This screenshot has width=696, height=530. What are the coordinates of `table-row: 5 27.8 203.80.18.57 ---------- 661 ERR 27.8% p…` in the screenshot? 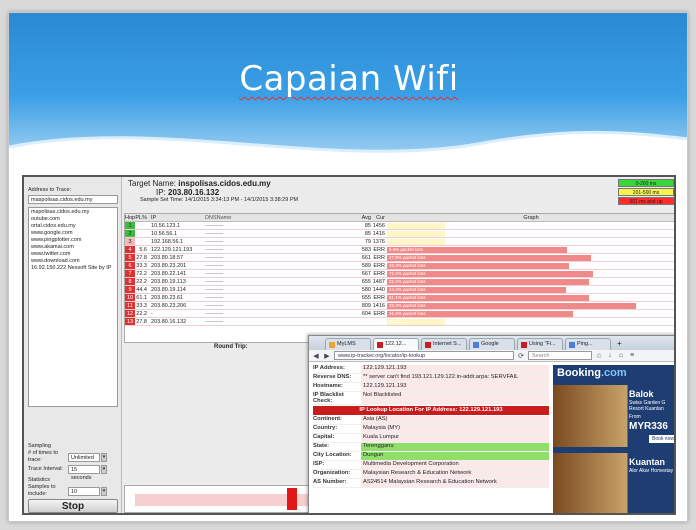 It's located at (399, 258).